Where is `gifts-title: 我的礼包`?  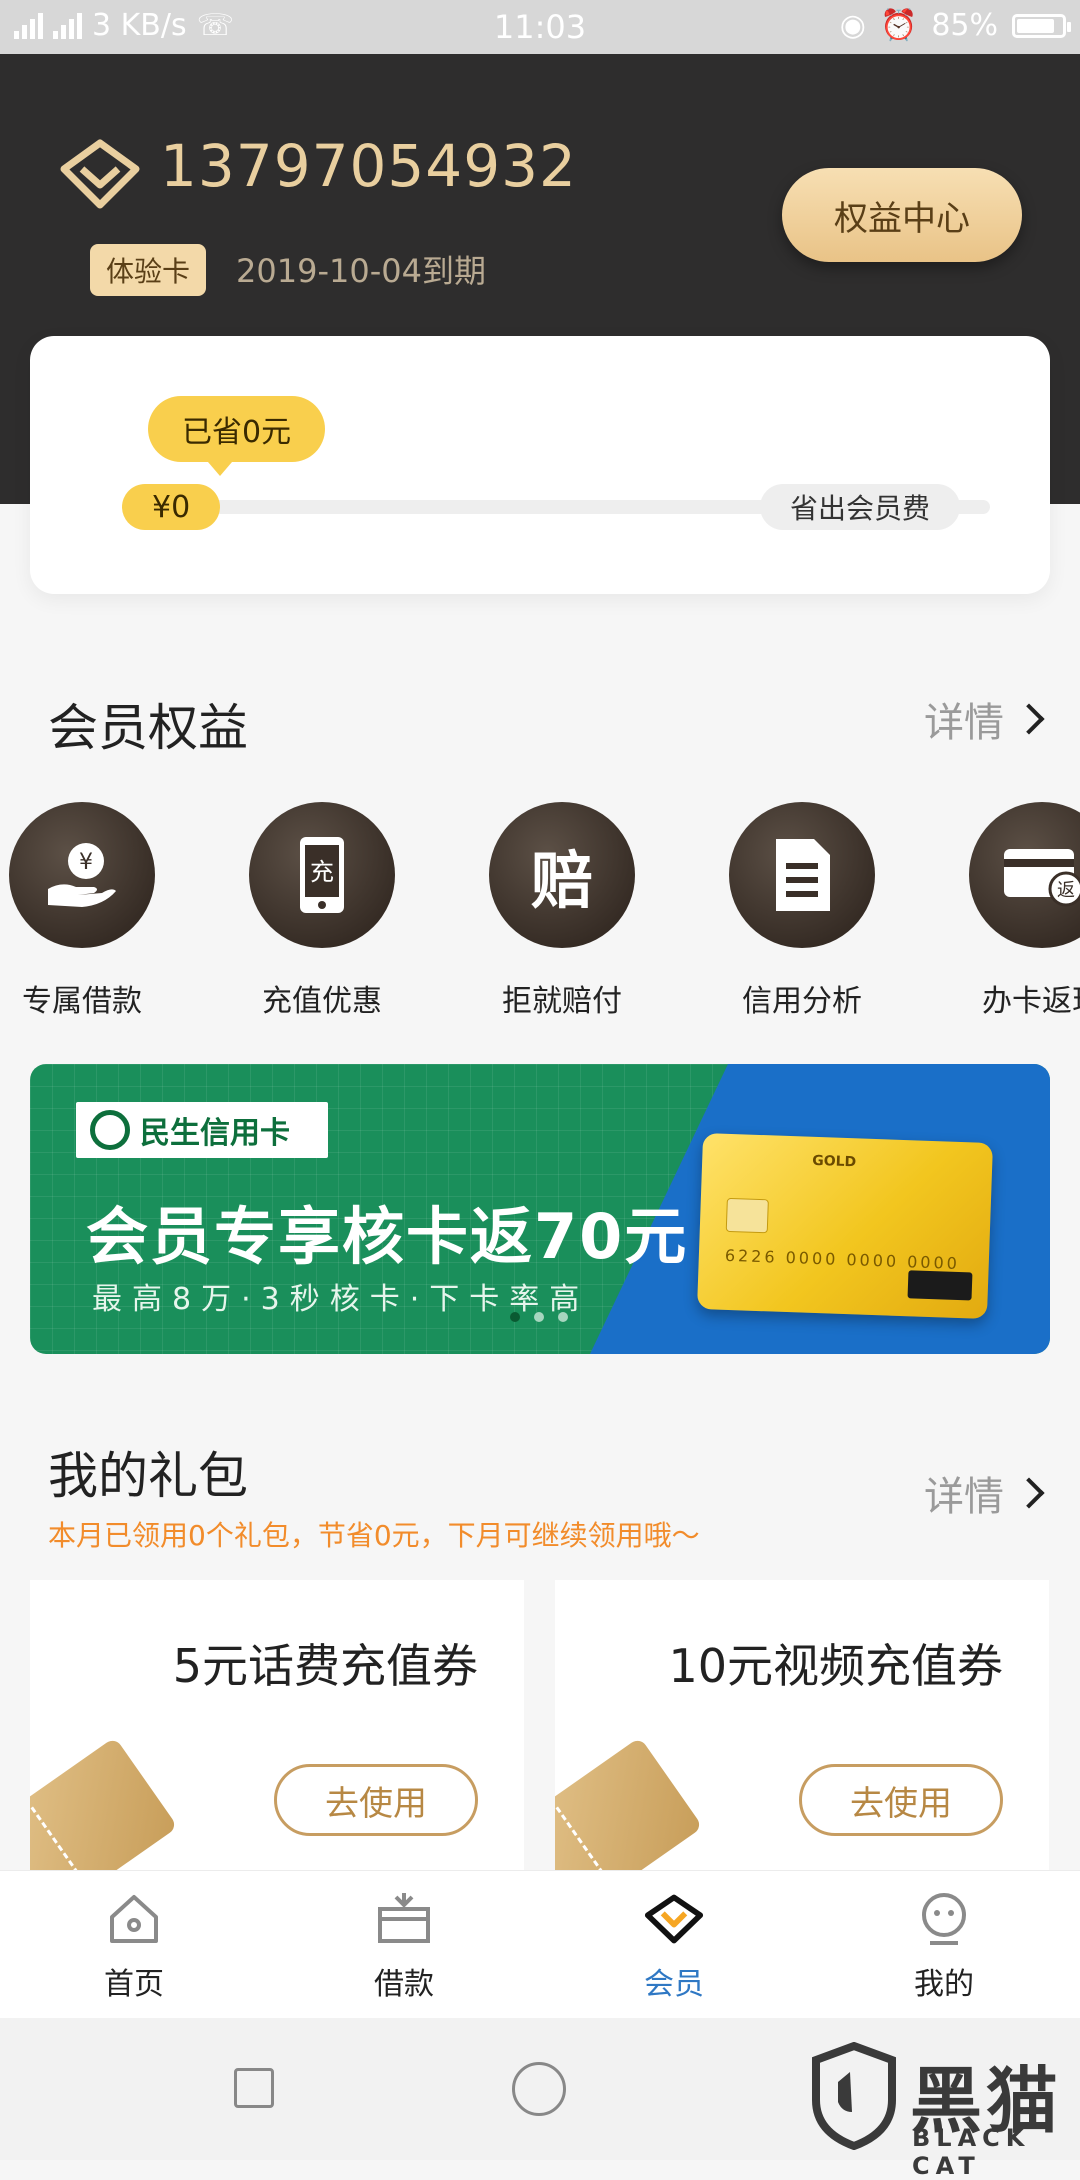
gifts-title: 我的礼包 is located at coordinates (148, 1476).